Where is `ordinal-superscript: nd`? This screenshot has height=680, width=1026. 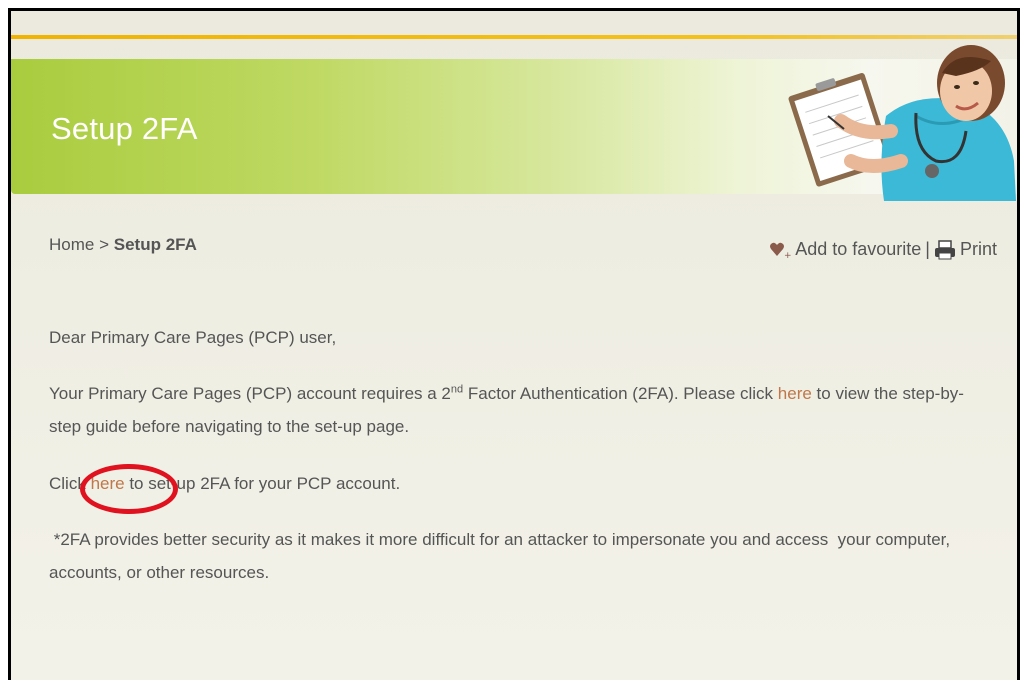
ordinal-superscript: nd is located at coordinates (457, 389).